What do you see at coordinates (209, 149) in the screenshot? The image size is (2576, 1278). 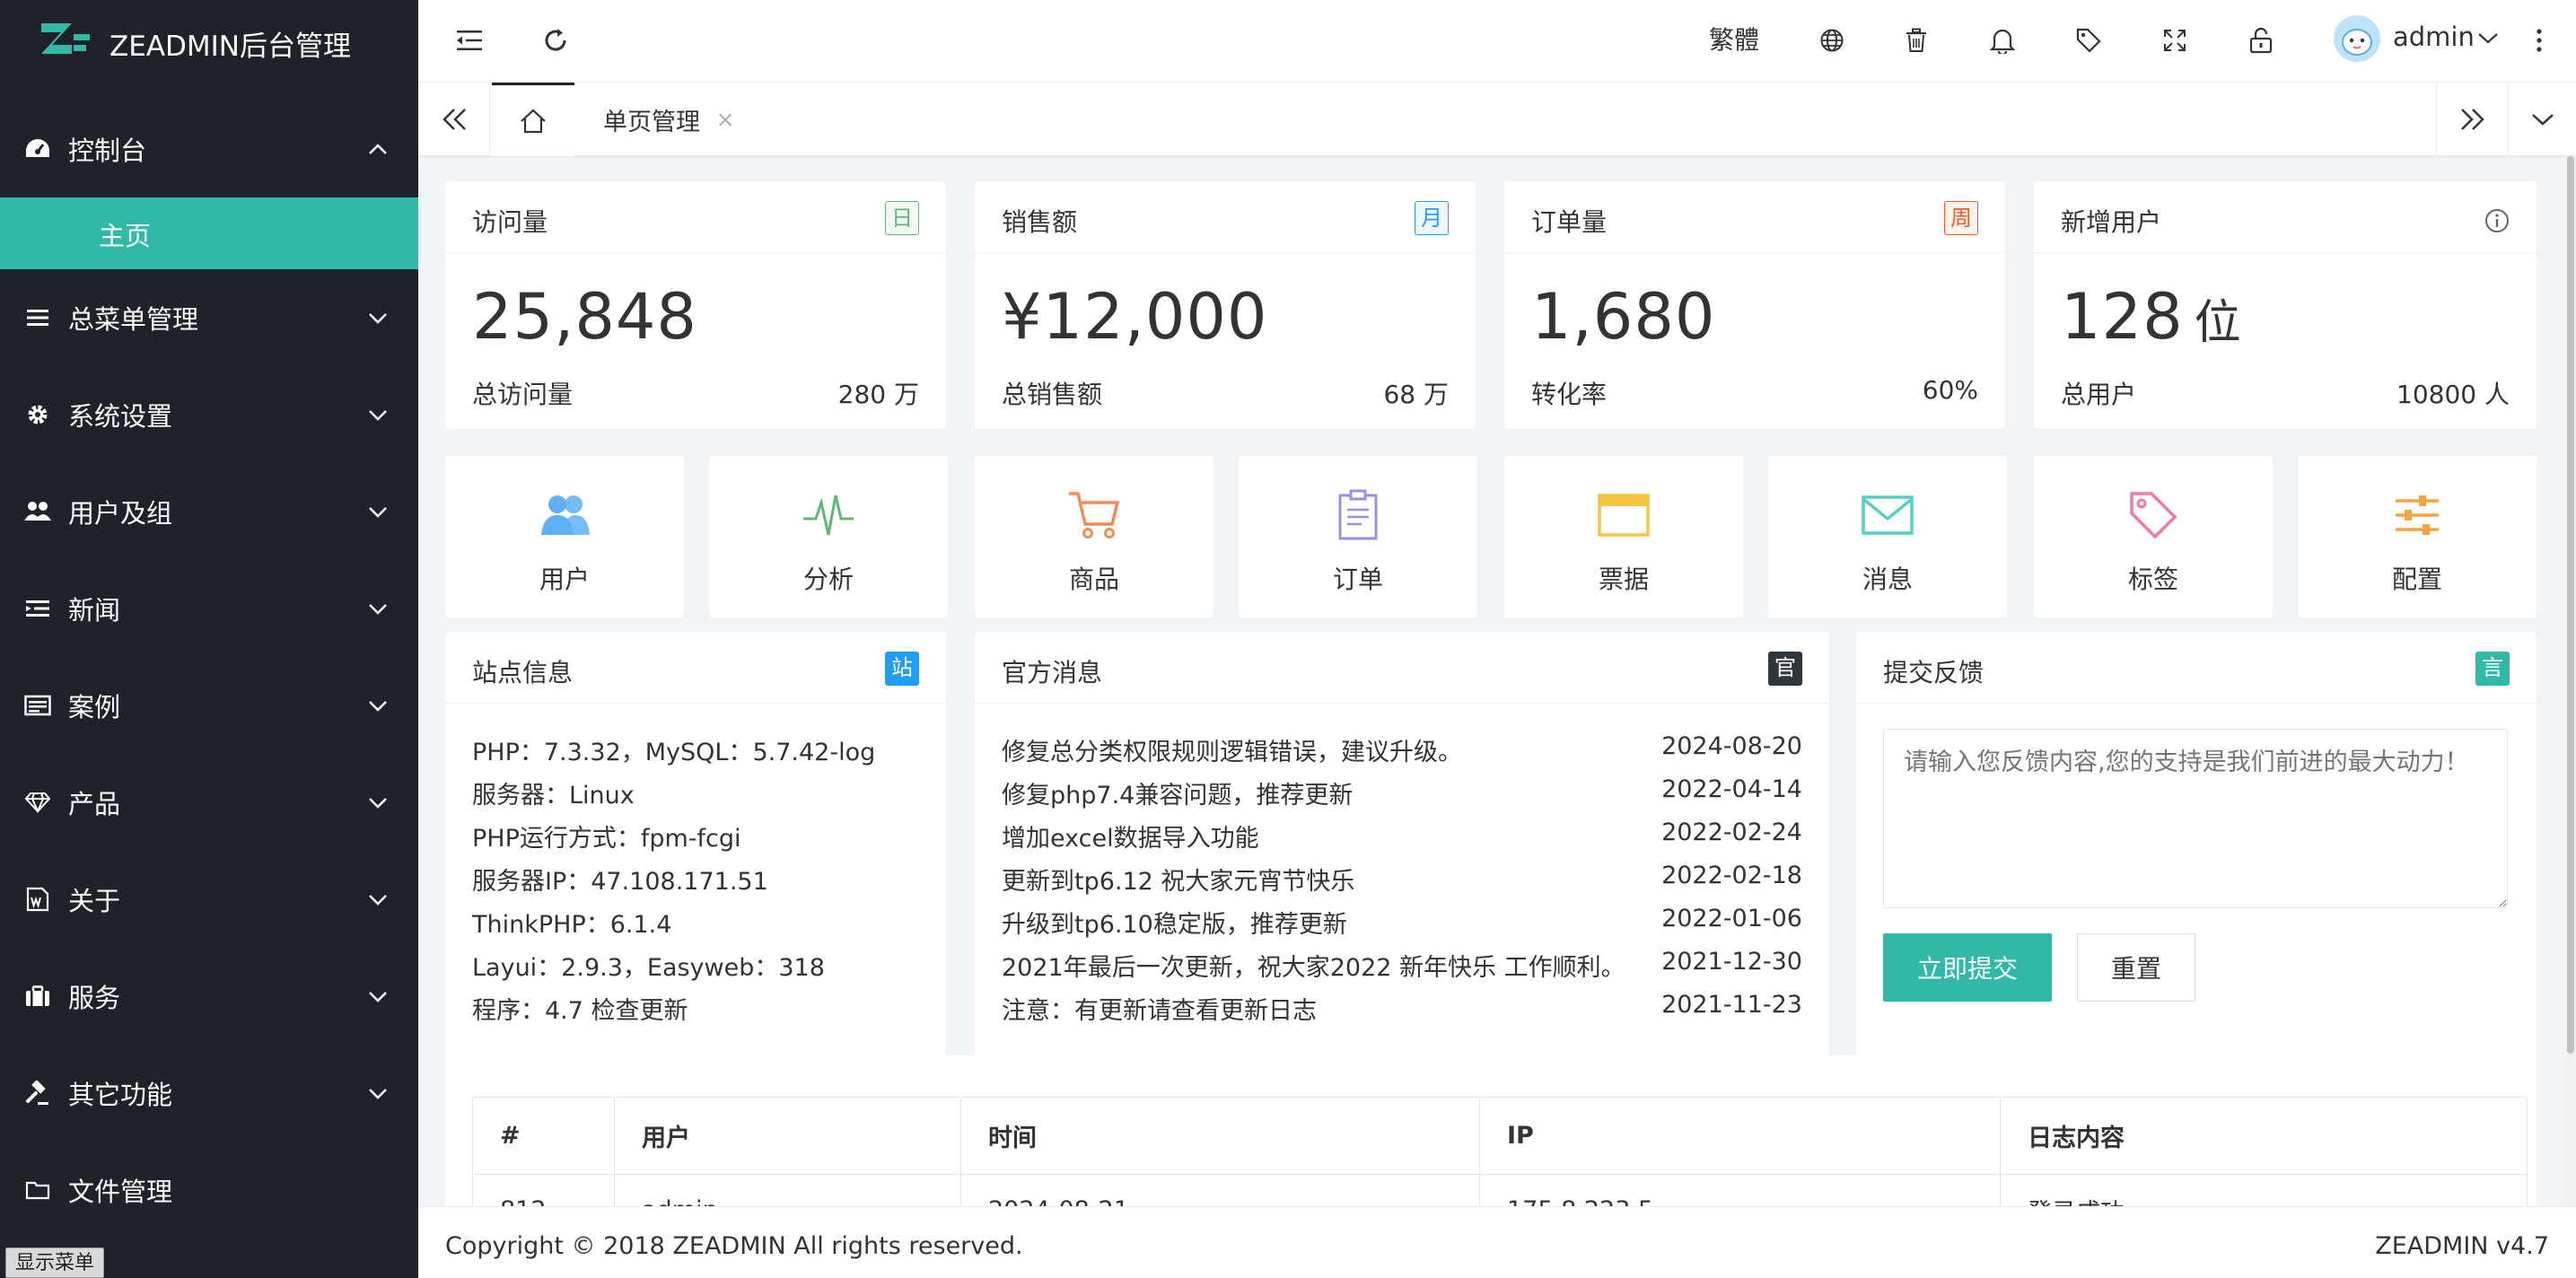 I see `sidebar-item-dashboard: 控制台` at bounding box center [209, 149].